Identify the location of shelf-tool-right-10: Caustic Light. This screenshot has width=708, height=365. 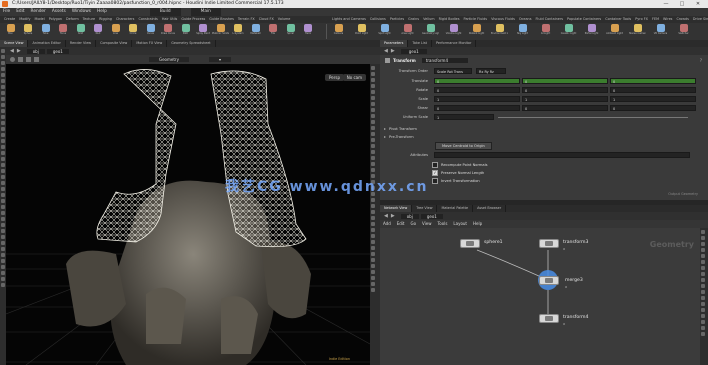
(568, 31).